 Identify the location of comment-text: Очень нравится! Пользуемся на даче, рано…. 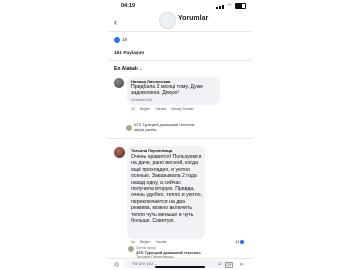
(167, 189).